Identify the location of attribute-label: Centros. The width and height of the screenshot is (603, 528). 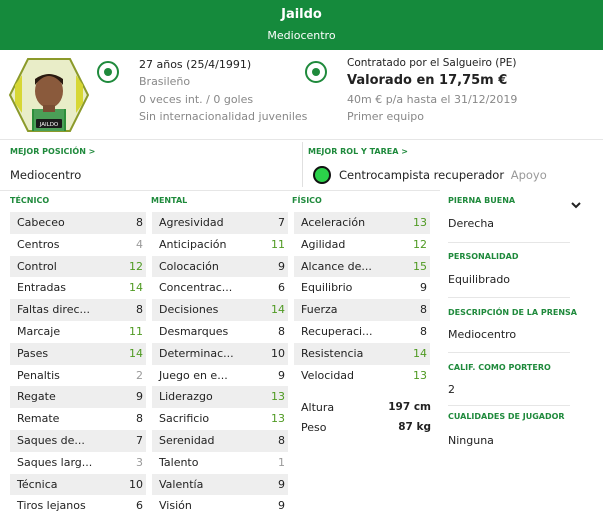
(38, 244).